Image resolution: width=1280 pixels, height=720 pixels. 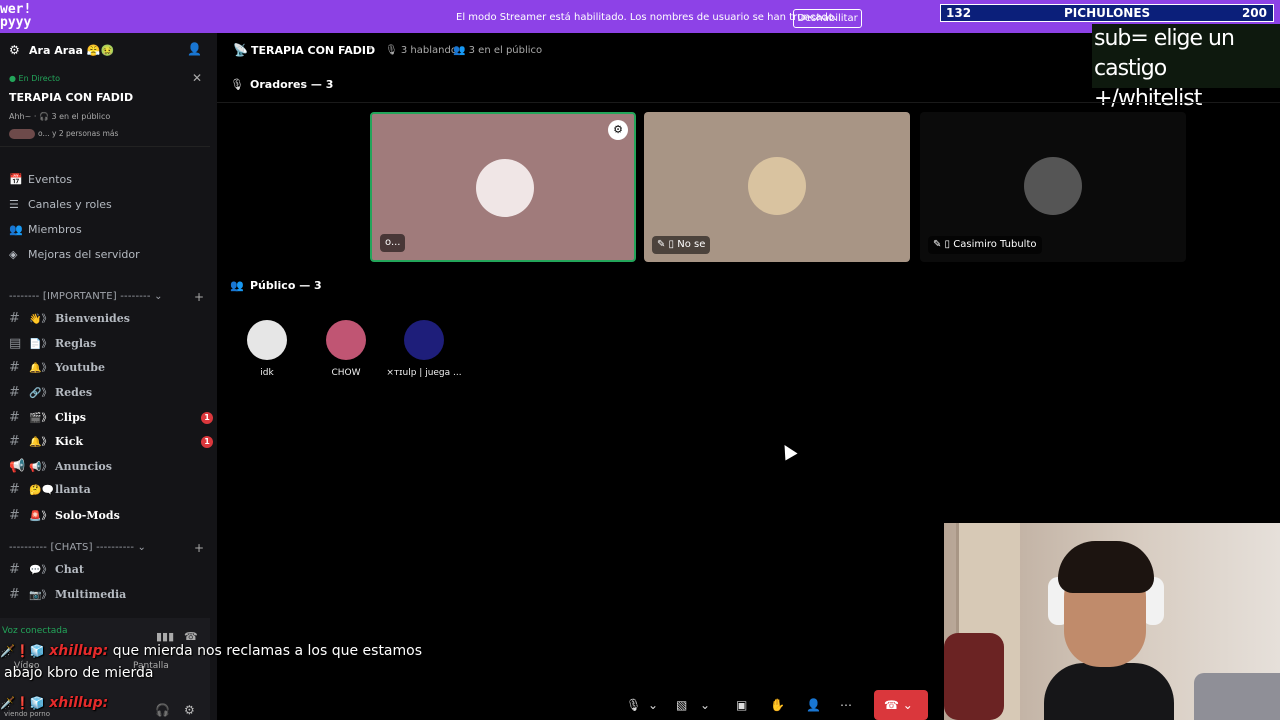 What do you see at coordinates (72, 50) in the screenshot?
I see `server-name: Ara Araa 😤🤢` at bounding box center [72, 50].